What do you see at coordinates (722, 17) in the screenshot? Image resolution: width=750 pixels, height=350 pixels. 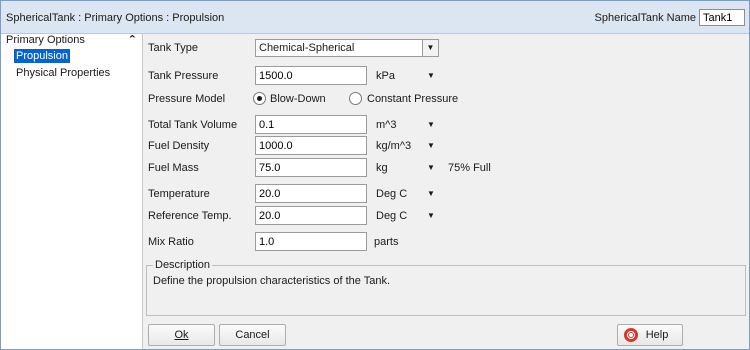 I see `tank-name-input` at bounding box center [722, 17].